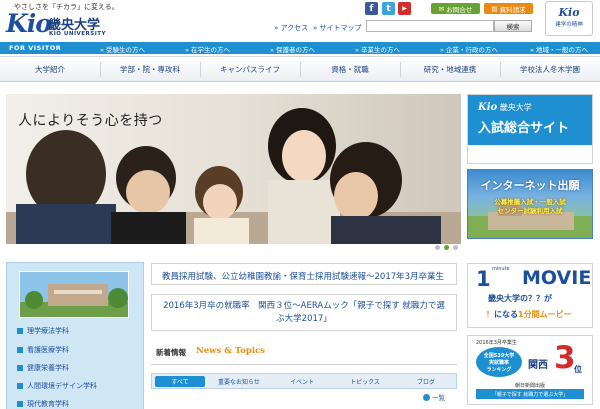 The image size is (600, 409). I want to click on logo-sub: KIO UNIVERSITY, so click(78, 34).